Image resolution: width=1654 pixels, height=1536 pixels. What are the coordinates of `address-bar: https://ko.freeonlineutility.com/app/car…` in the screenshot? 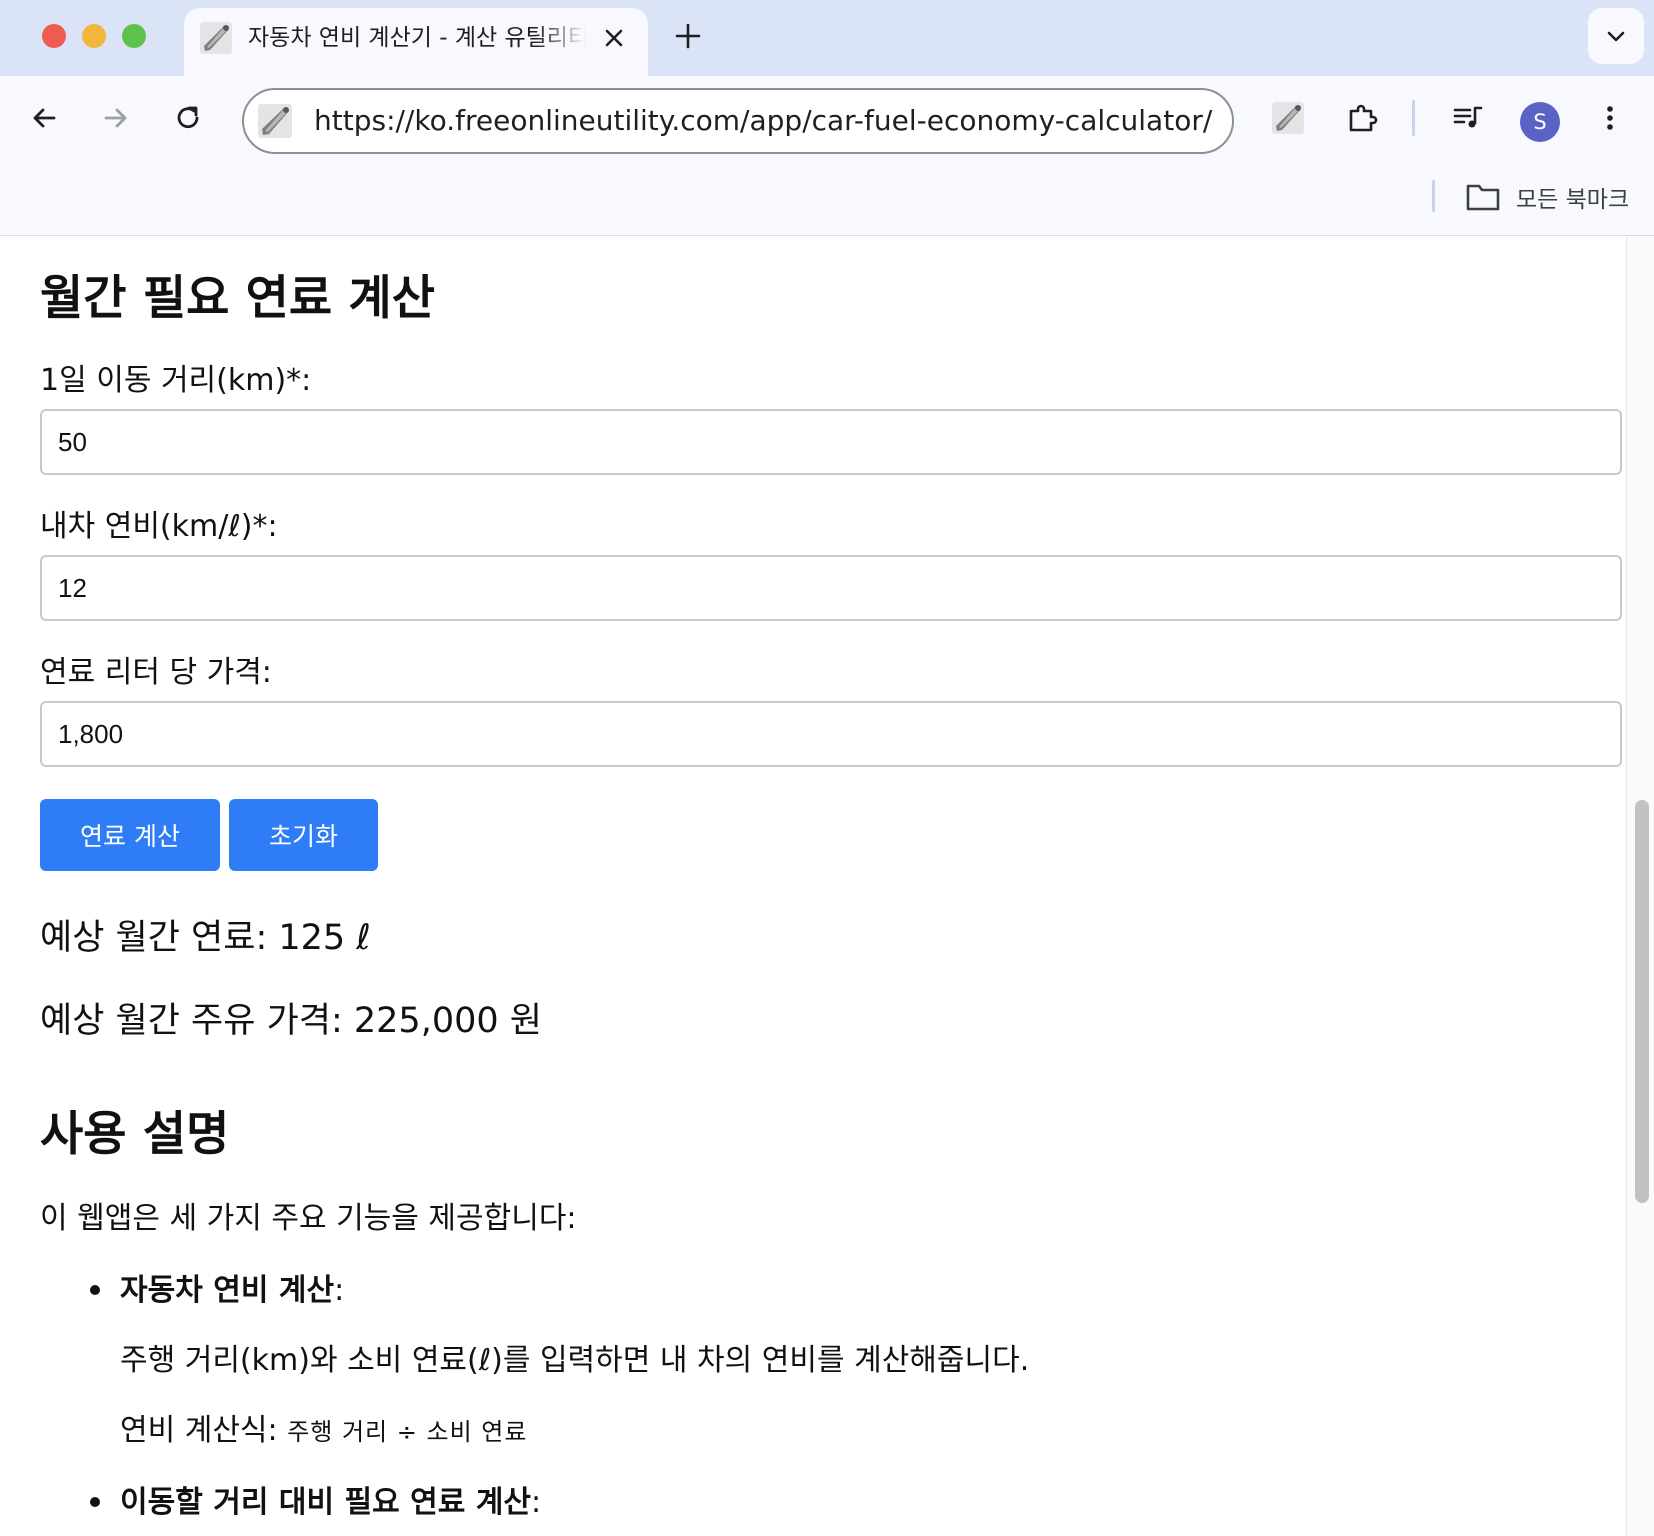 It's located at (738, 121).